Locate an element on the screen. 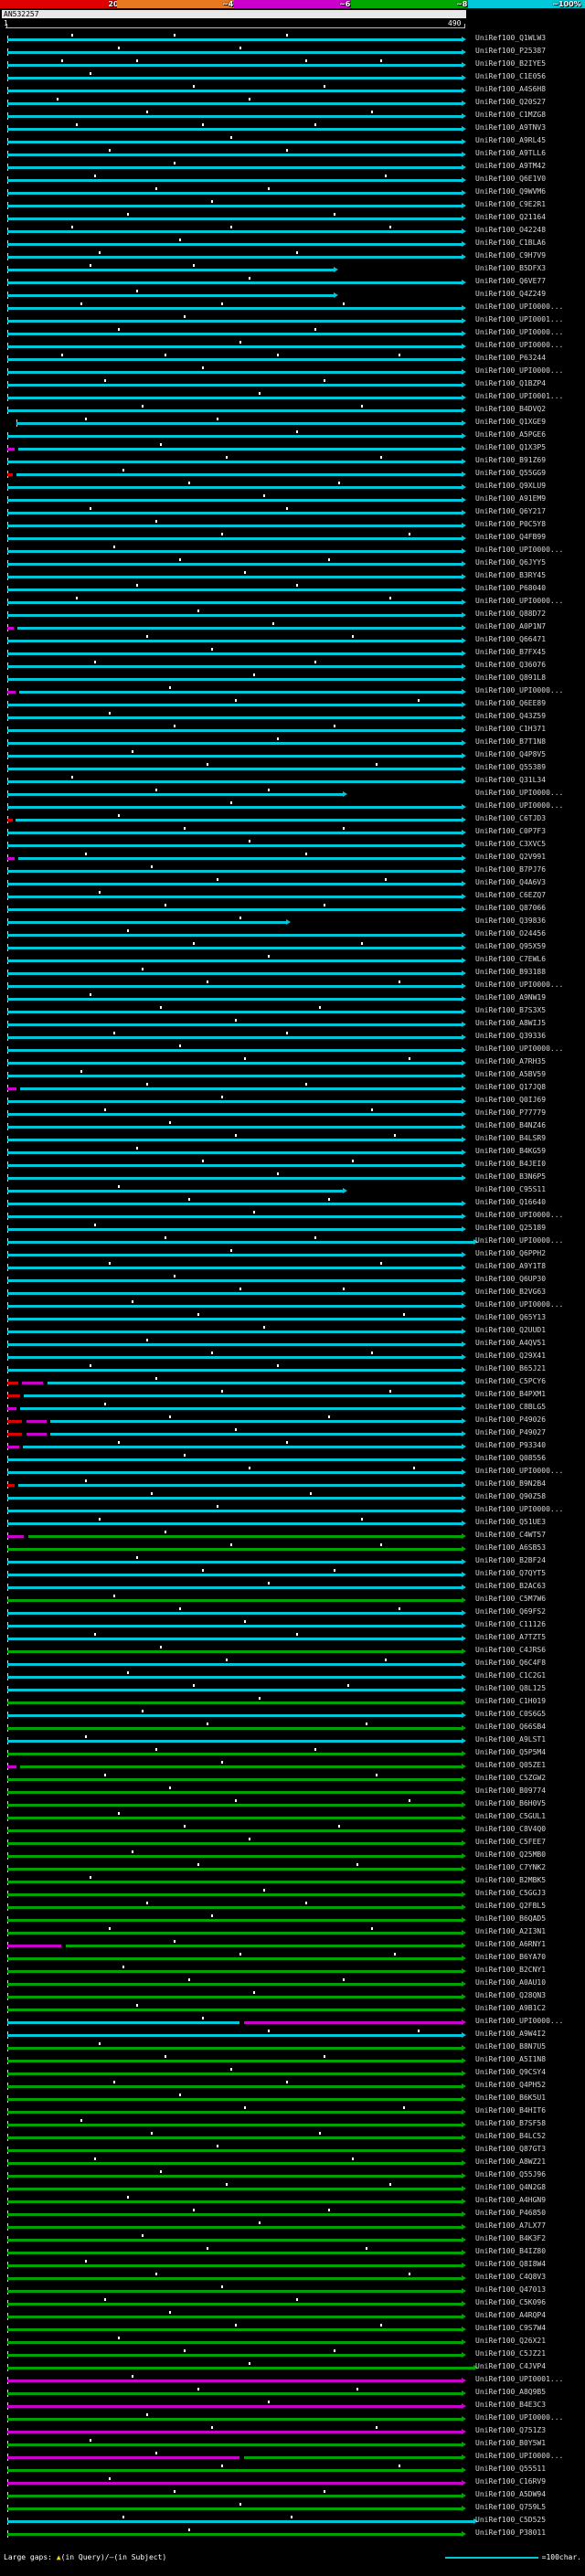 This screenshot has width=585, height=2576. hit-row: UniRef100_Q25189 is located at coordinates (293, 1227).